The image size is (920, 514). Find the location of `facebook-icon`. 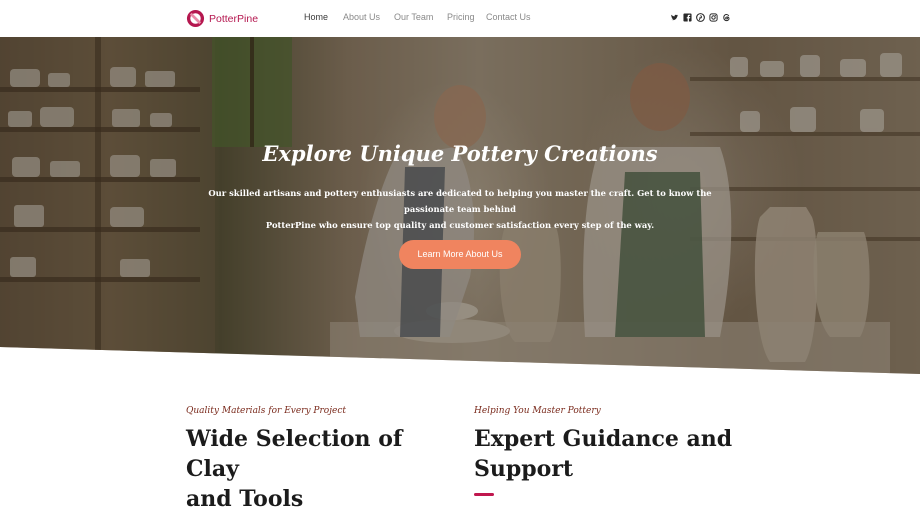

facebook-icon is located at coordinates (688, 18).